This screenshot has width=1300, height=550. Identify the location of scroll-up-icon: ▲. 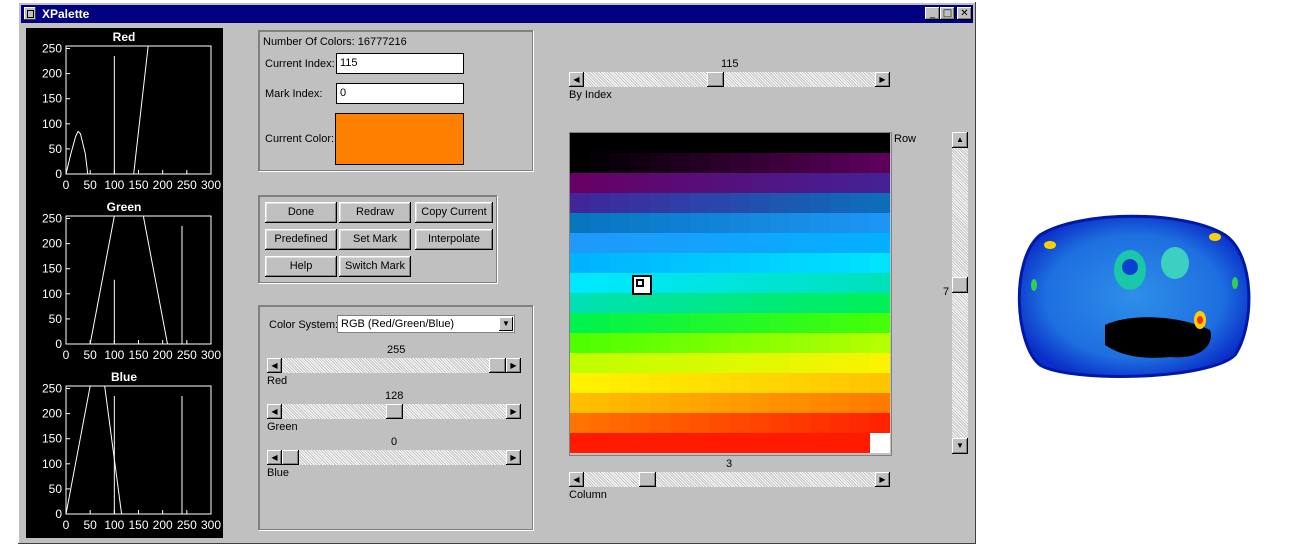
(960, 140).